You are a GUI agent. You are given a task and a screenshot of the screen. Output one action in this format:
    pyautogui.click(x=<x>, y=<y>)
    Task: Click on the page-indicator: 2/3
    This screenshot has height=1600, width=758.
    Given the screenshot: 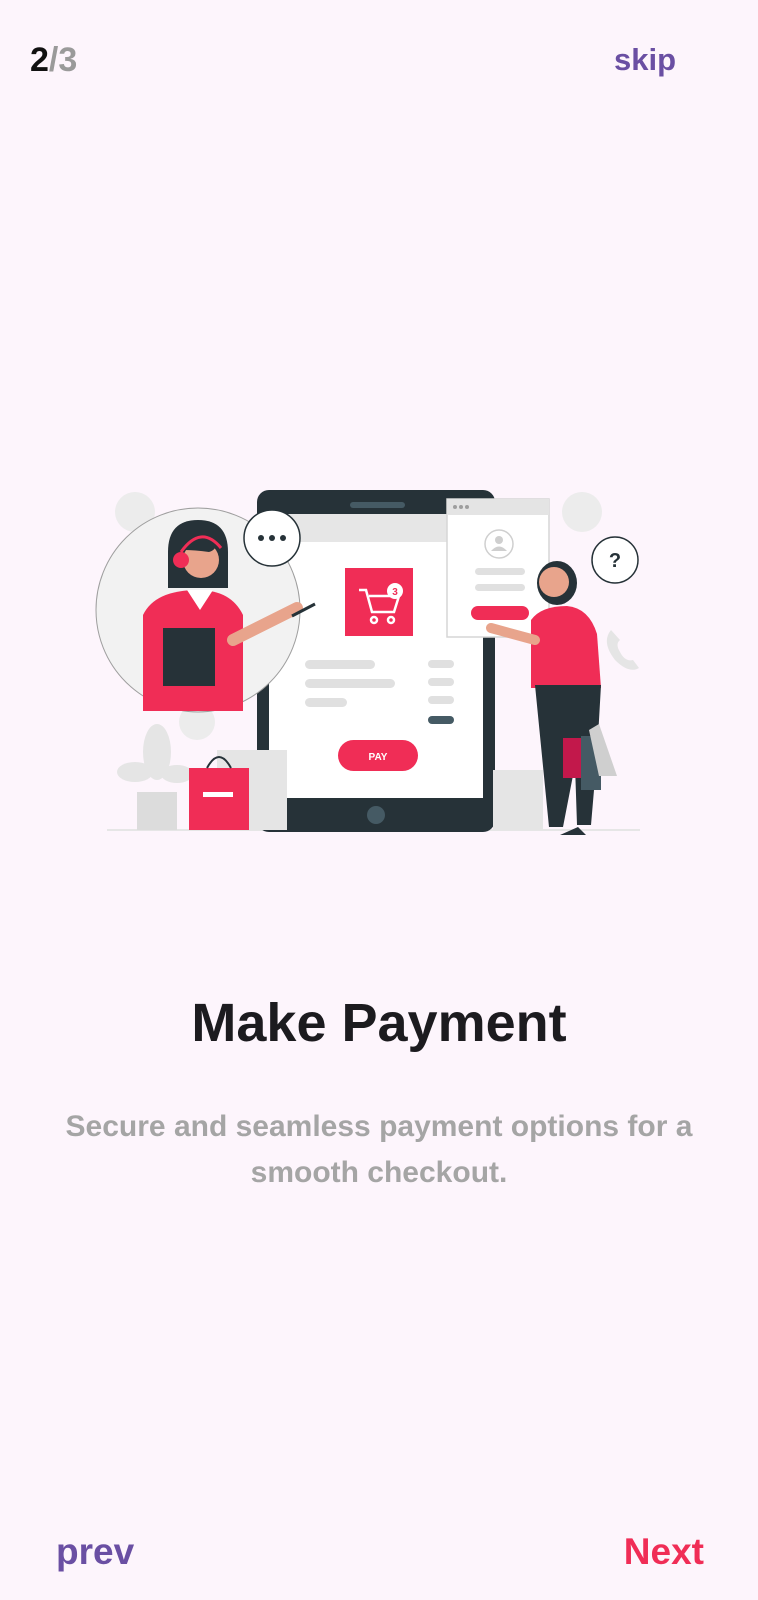 What is the action you would take?
    pyautogui.click(x=53, y=60)
    